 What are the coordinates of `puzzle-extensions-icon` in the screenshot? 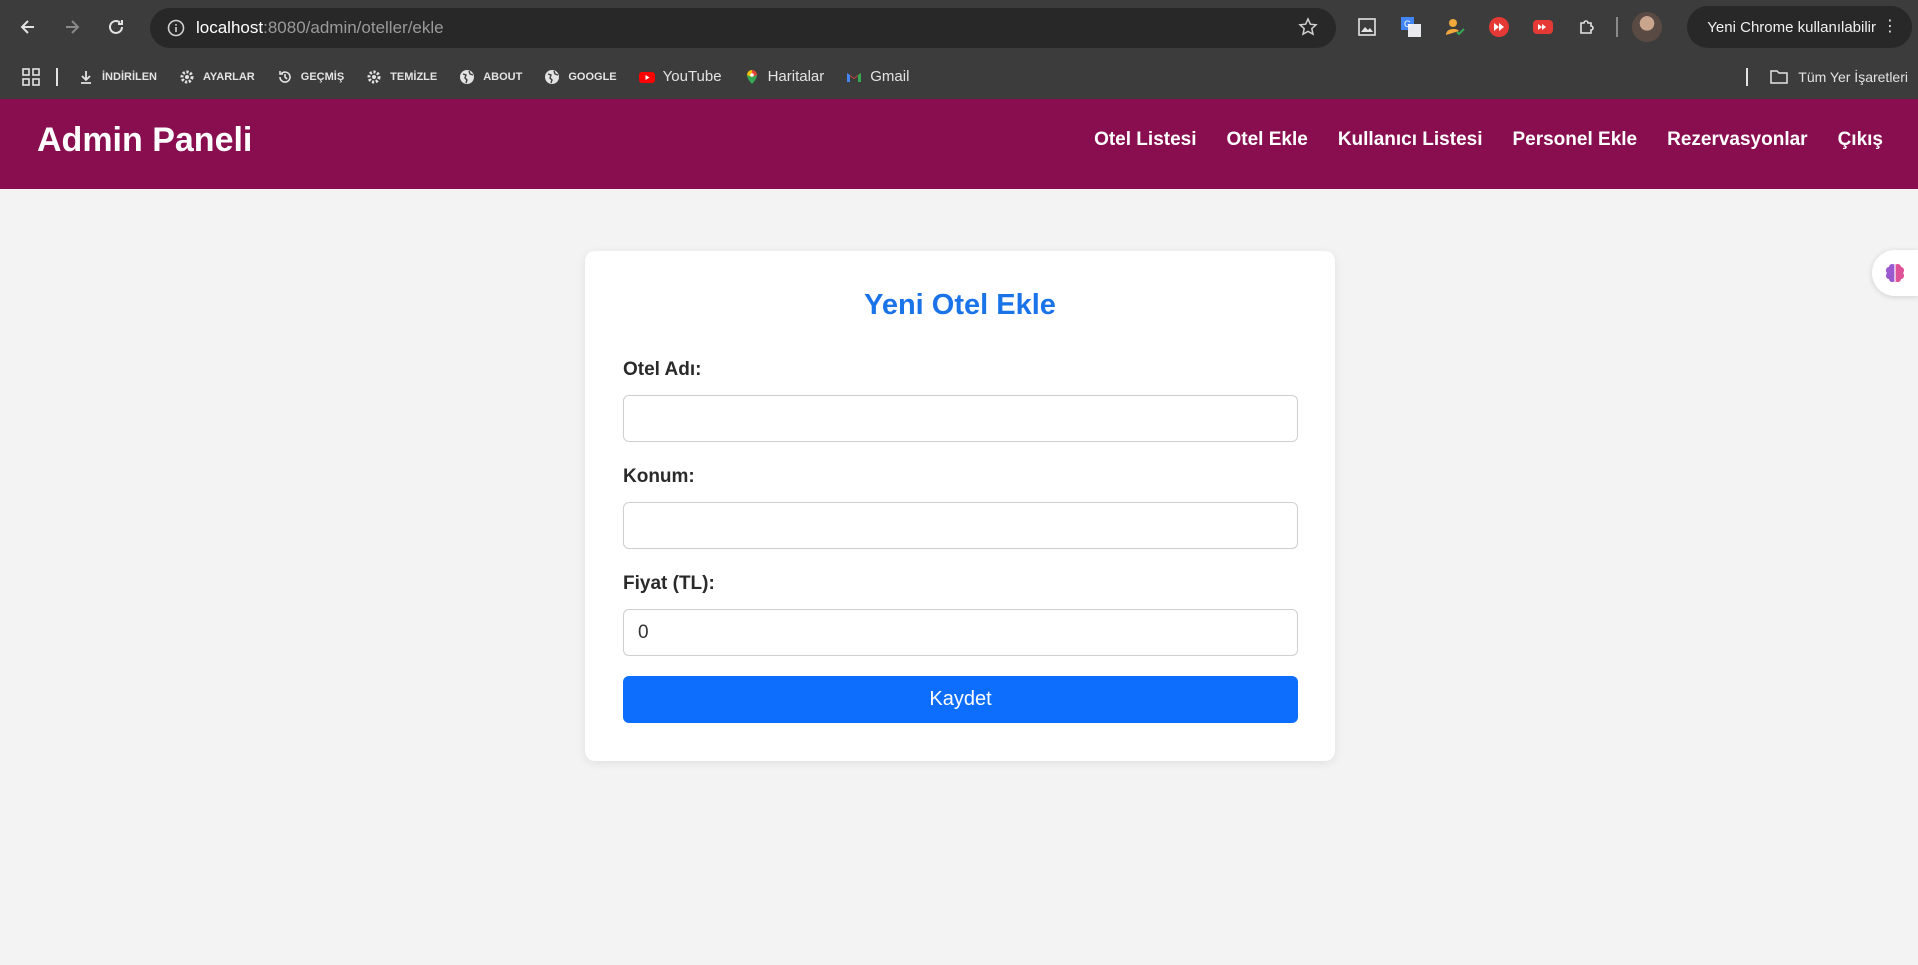 It's located at (1587, 27).